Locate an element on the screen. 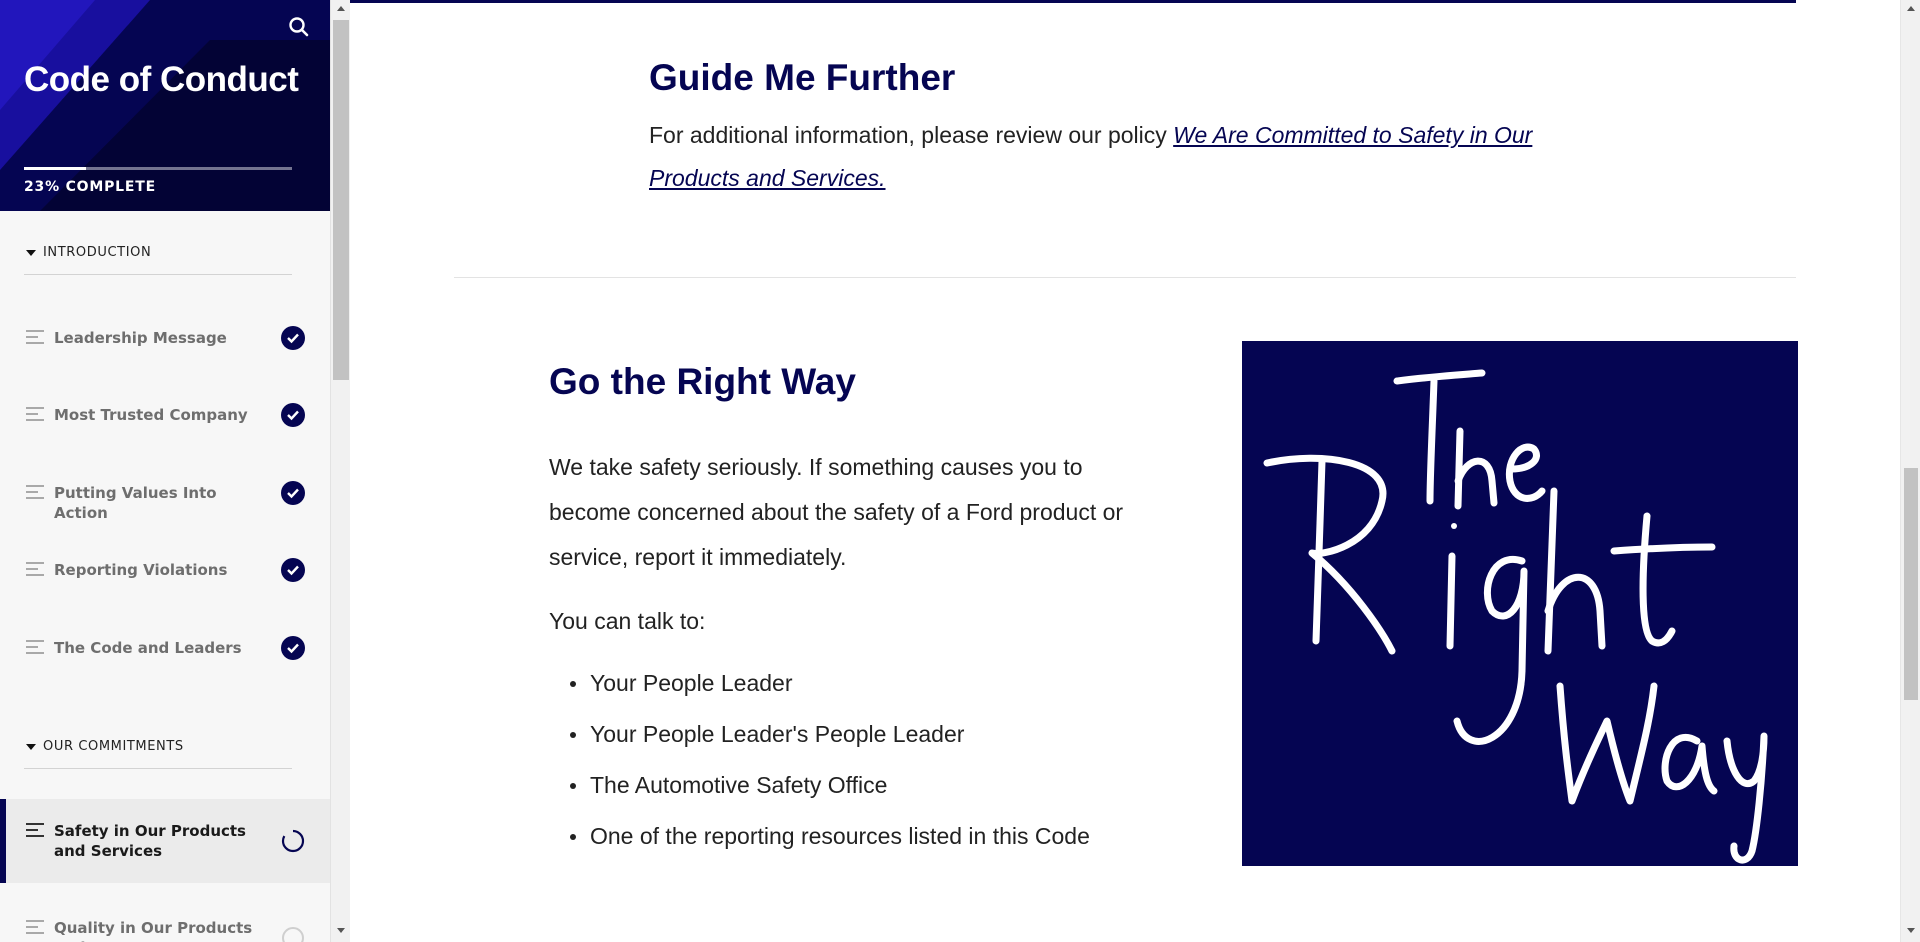  section-header-our-commitments: OUR COMMITMENTS is located at coordinates (158, 751).